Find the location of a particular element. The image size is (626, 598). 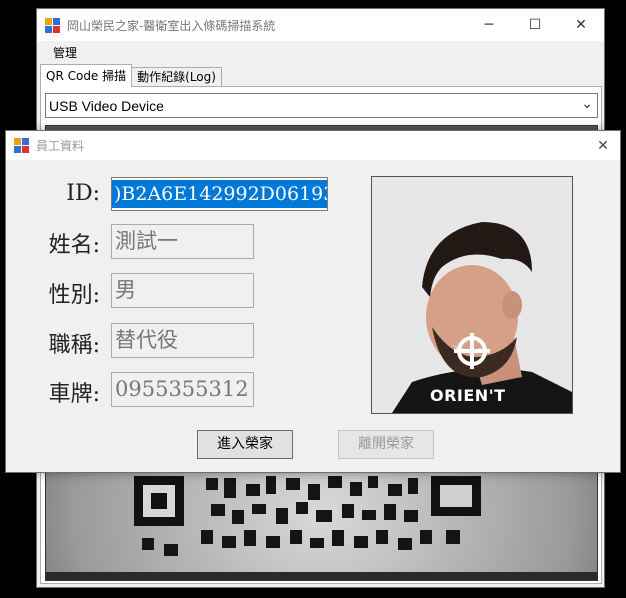

id-field: )B2A6E142992D06193 is located at coordinates (219, 194).